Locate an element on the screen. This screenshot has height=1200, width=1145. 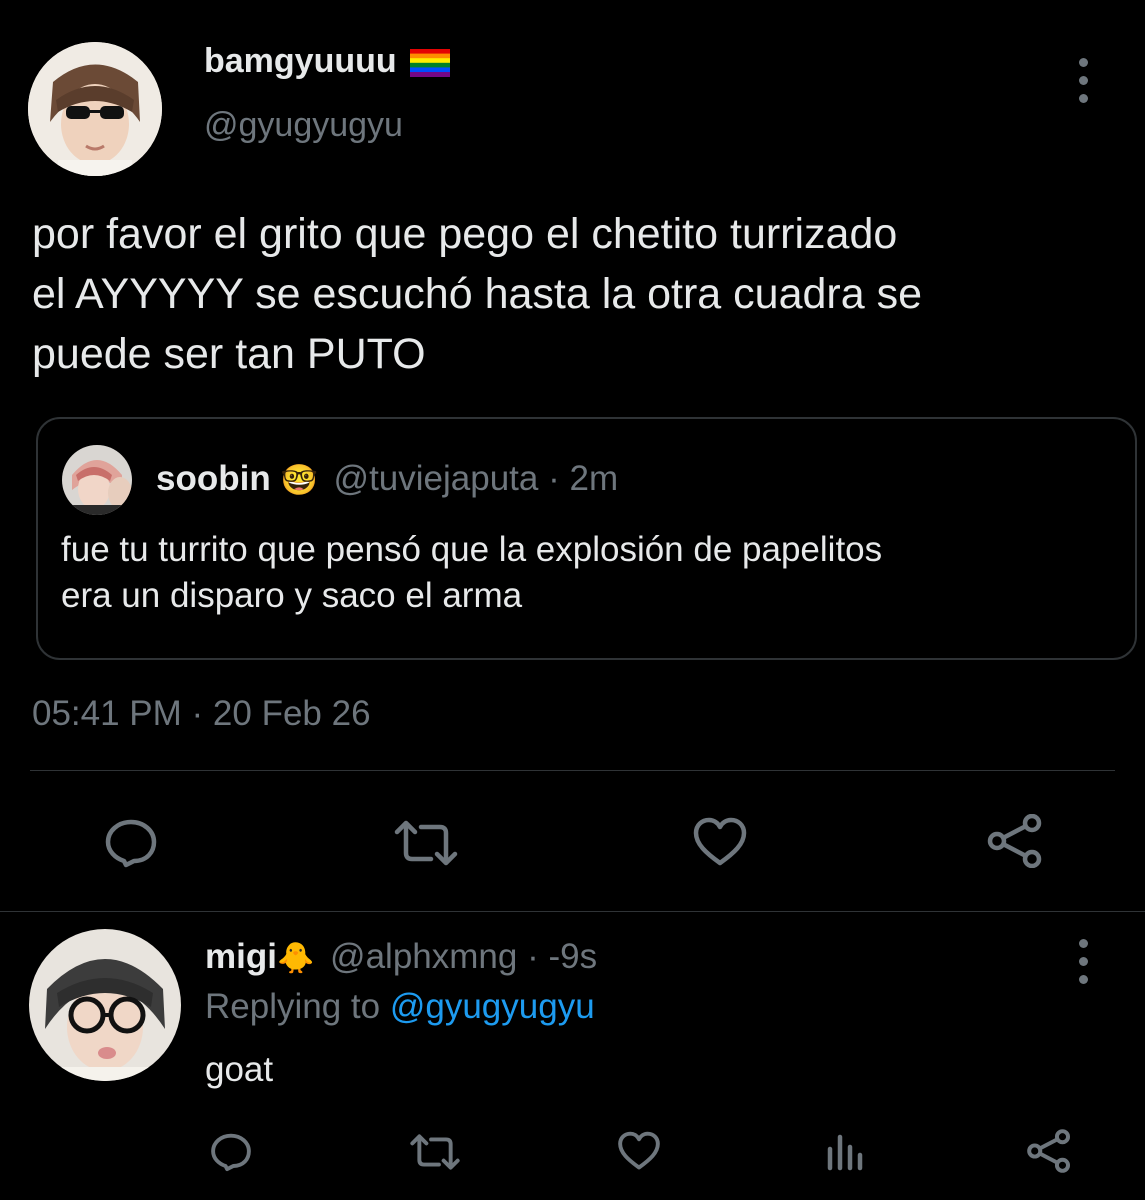
reply-author-handle: @alphxmng is located at coordinates (423, 956).